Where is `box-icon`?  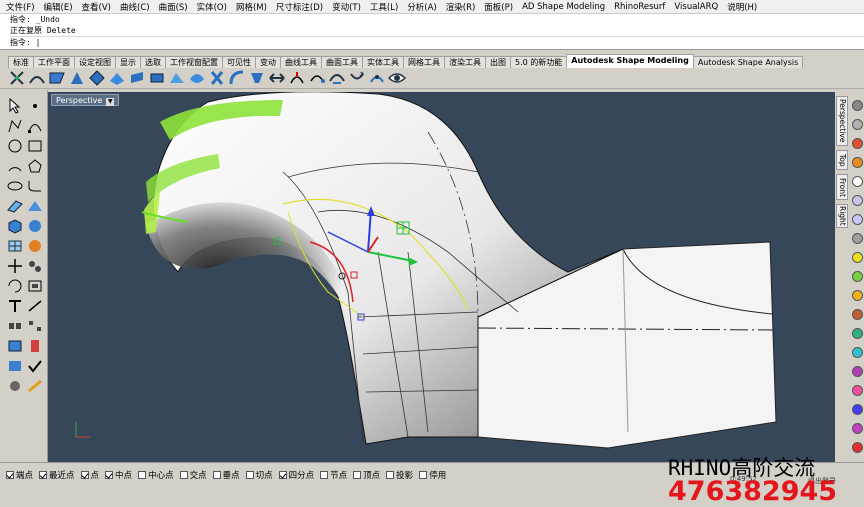
box-icon is located at coordinates (15, 226).